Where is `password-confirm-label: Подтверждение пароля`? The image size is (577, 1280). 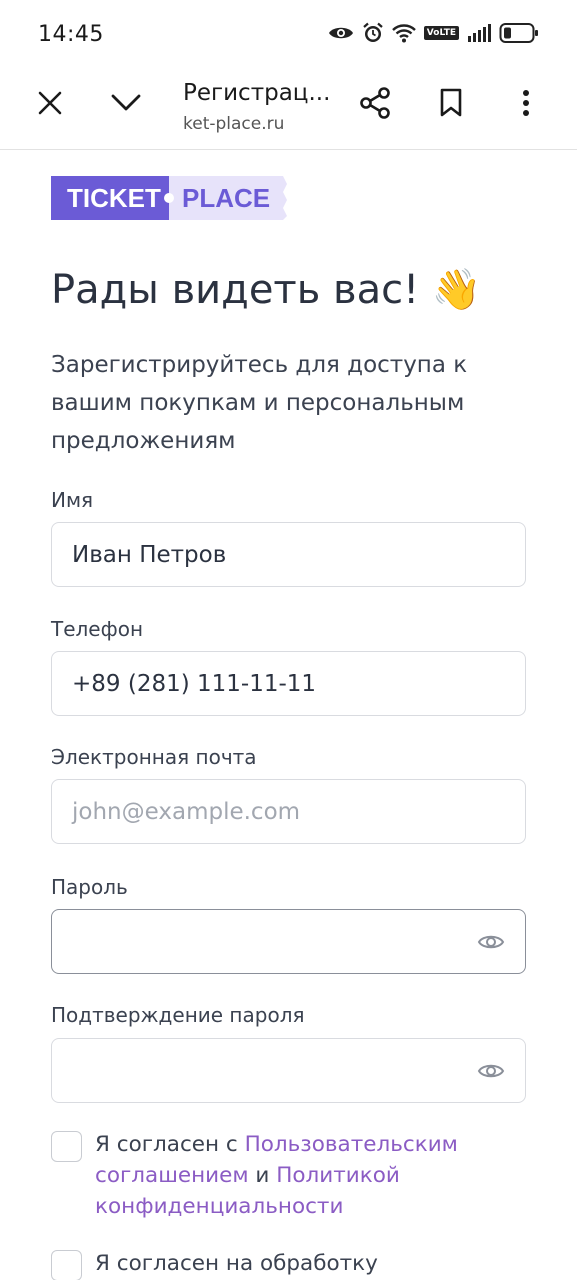 password-confirm-label: Подтверждение пароля is located at coordinates (178, 1015).